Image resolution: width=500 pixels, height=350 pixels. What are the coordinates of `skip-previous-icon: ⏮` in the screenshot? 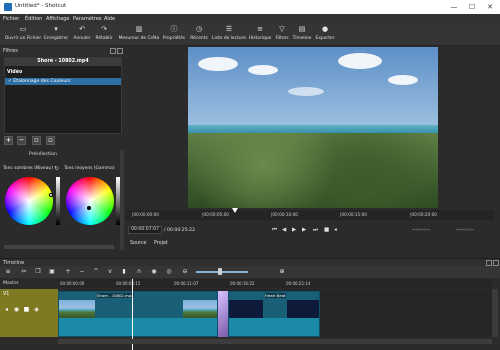 It's located at (274, 230).